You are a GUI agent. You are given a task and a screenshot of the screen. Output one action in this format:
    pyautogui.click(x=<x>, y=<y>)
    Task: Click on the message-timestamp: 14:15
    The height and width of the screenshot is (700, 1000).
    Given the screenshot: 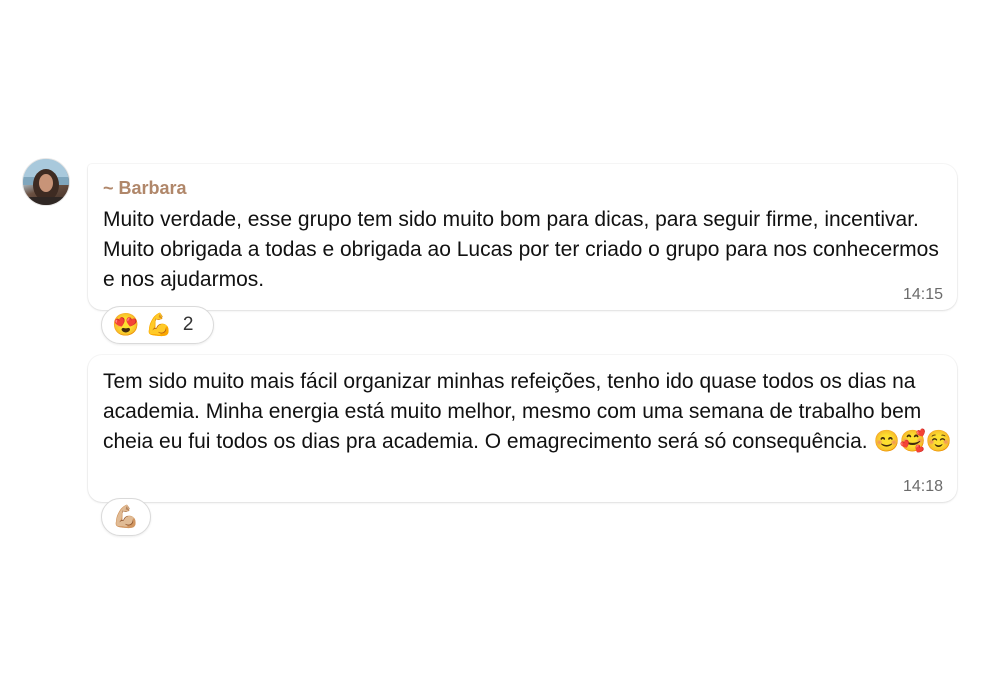 What is the action you would take?
    pyautogui.click(x=922, y=294)
    